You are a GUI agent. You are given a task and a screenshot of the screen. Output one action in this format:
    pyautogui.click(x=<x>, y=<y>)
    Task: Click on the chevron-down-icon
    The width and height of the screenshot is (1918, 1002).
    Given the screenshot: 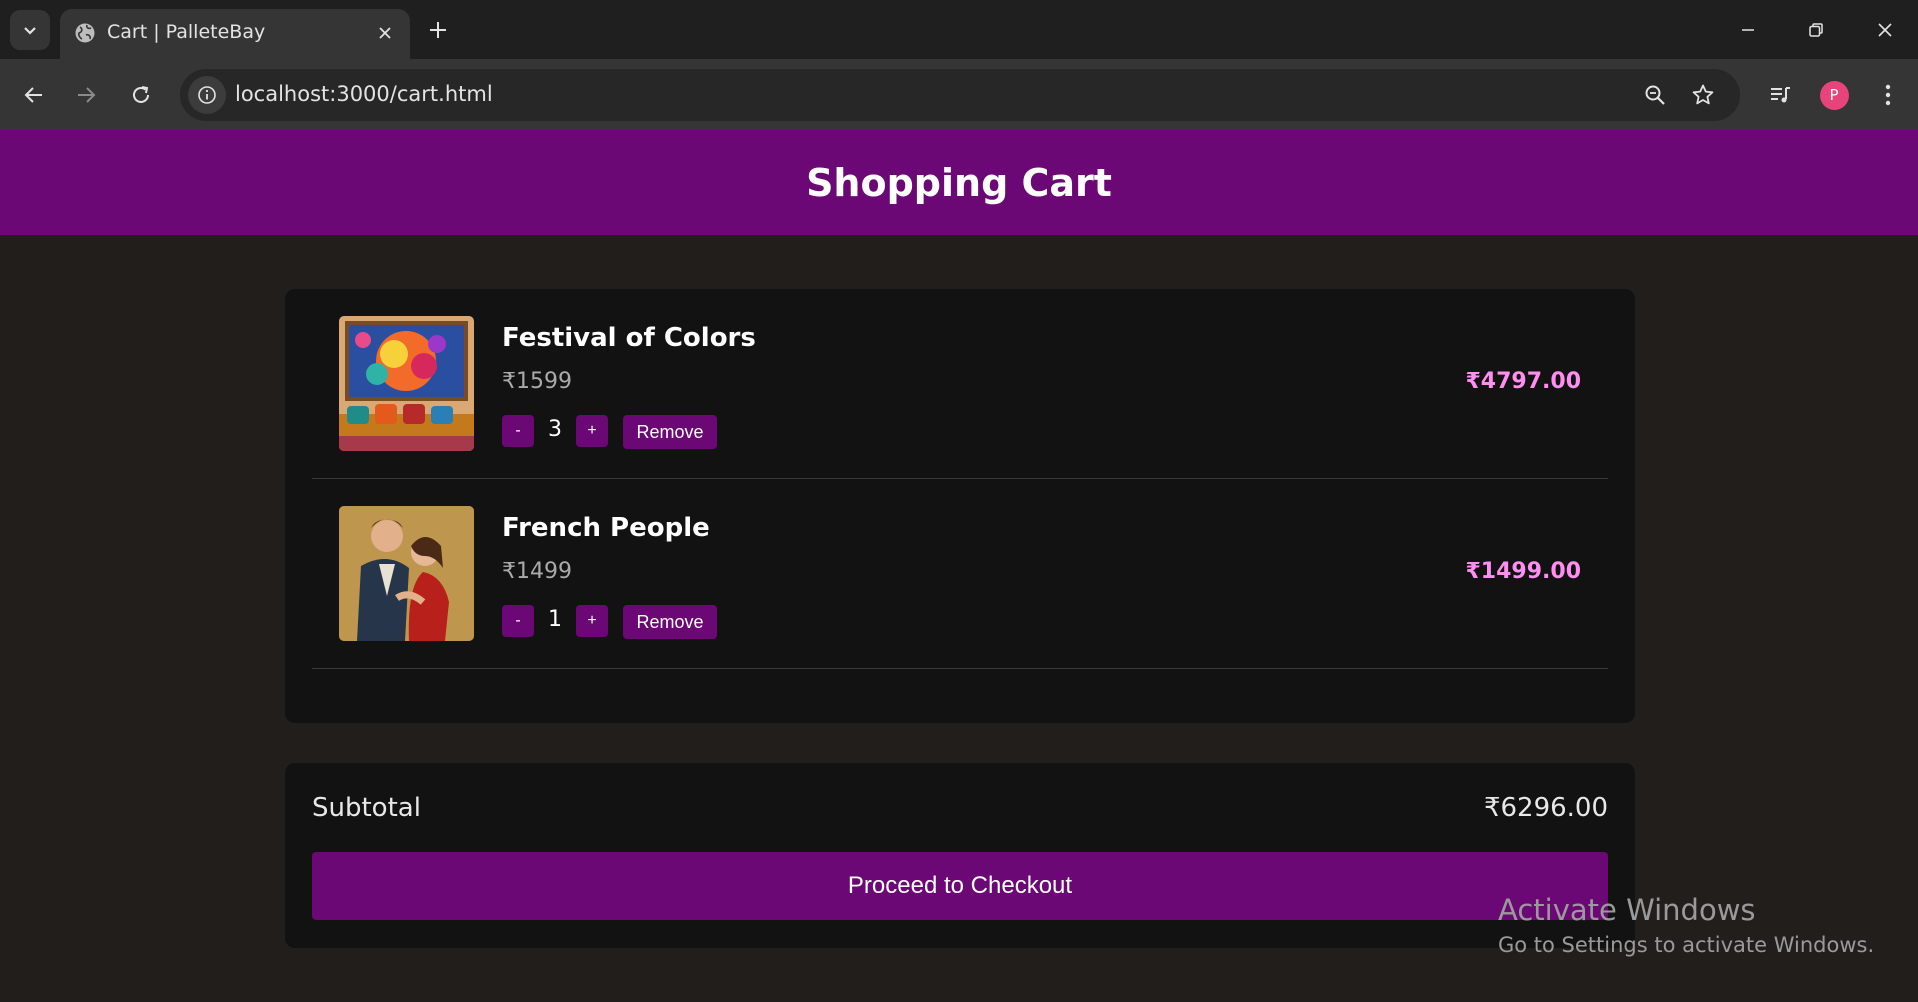 What is the action you would take?
    pyautogui.click(x=30, y=31)
    